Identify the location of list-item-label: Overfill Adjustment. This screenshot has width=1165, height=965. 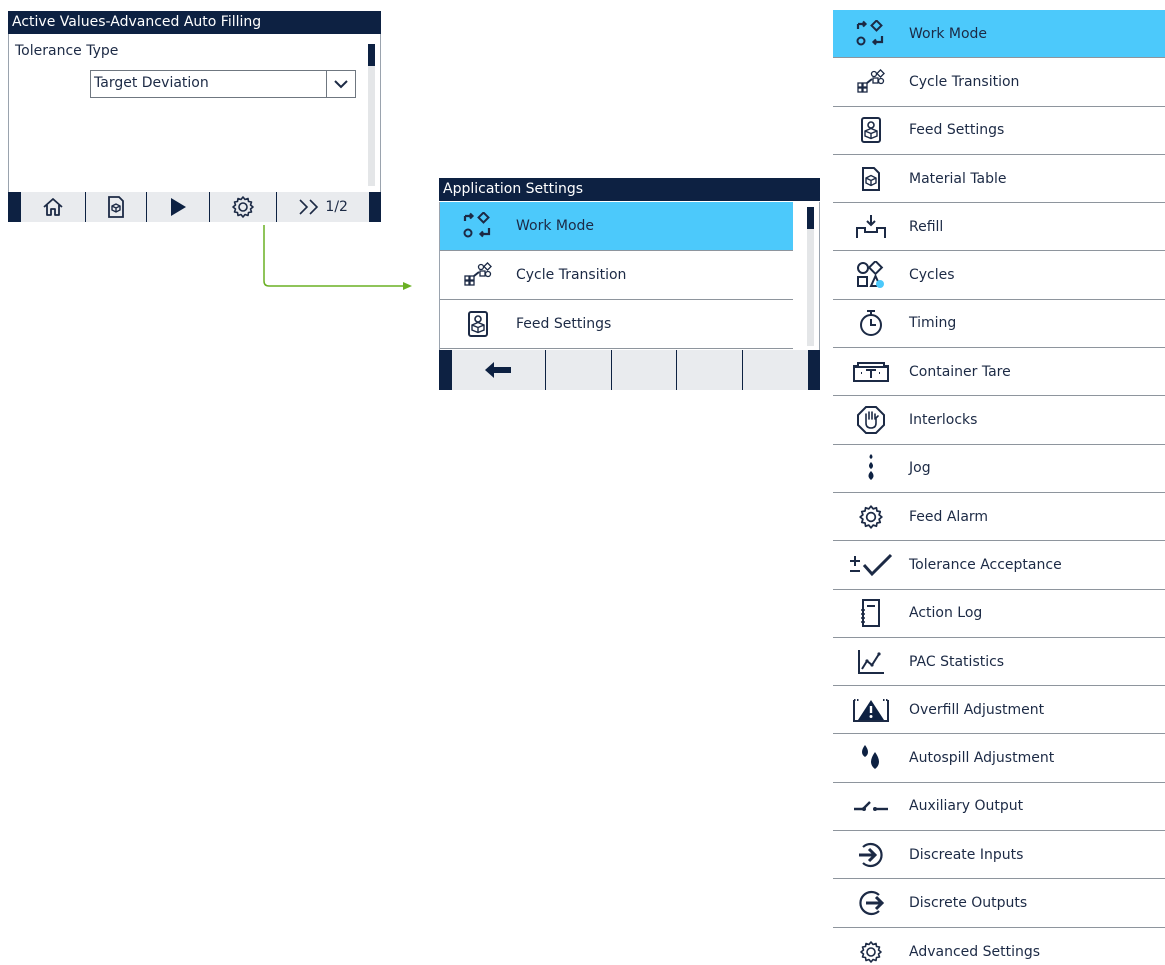
(977, 709).